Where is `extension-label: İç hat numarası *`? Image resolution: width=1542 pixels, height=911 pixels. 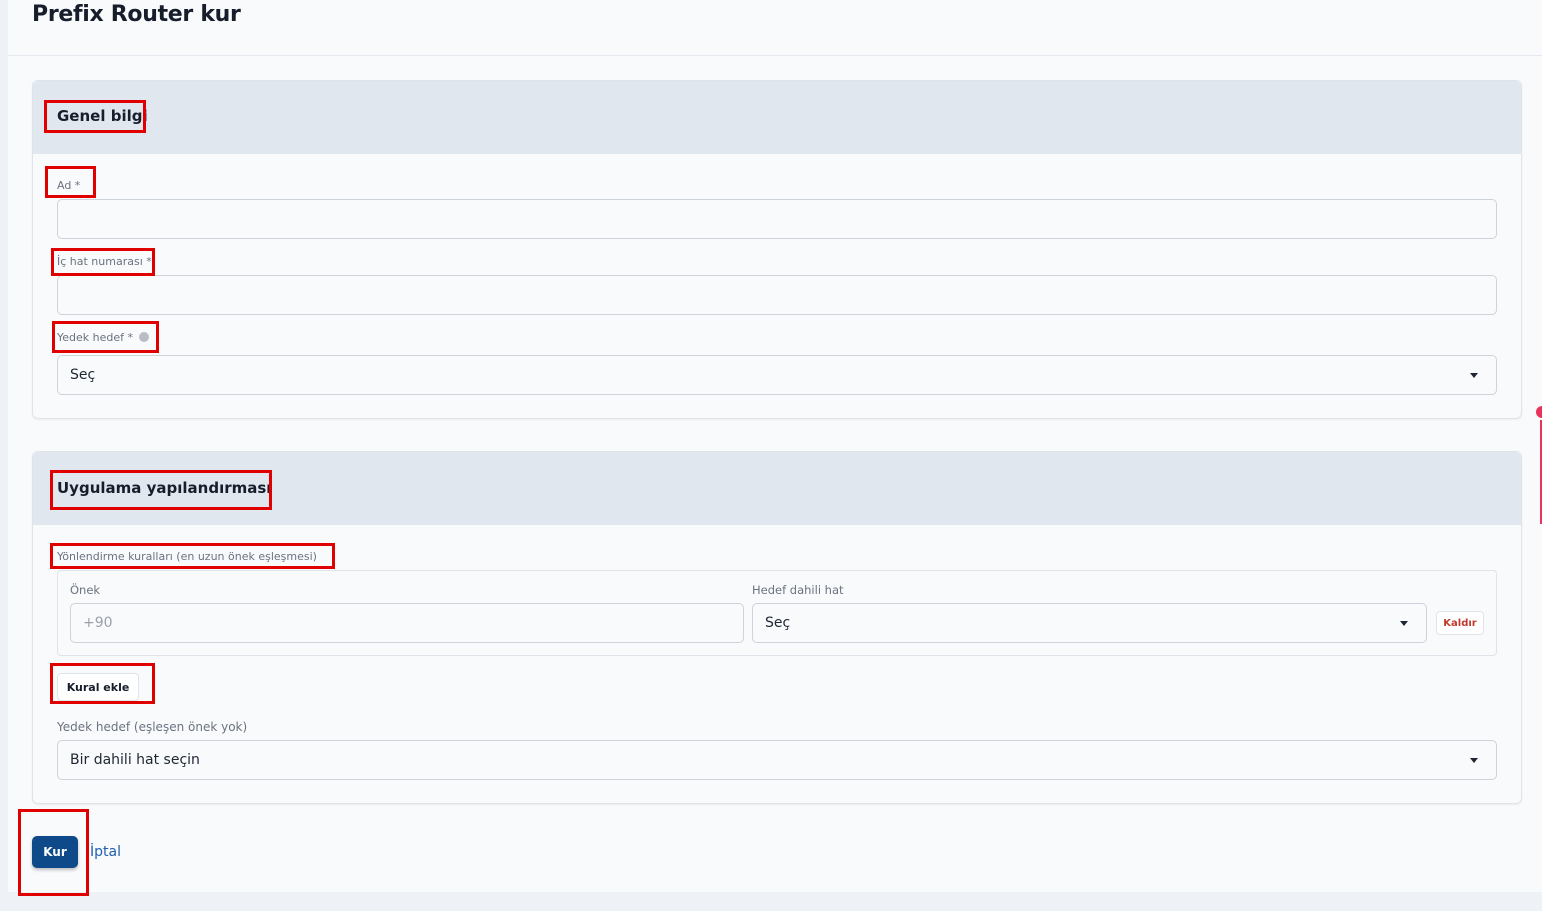 extension-label: İç hat numarası * is located at coordinates (104, 261).